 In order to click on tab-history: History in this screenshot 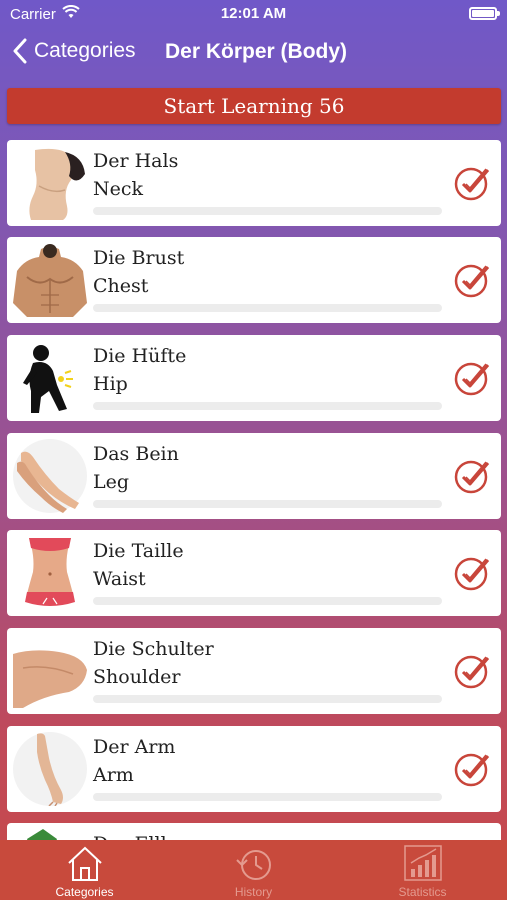, I will do `click(253, 870)`.